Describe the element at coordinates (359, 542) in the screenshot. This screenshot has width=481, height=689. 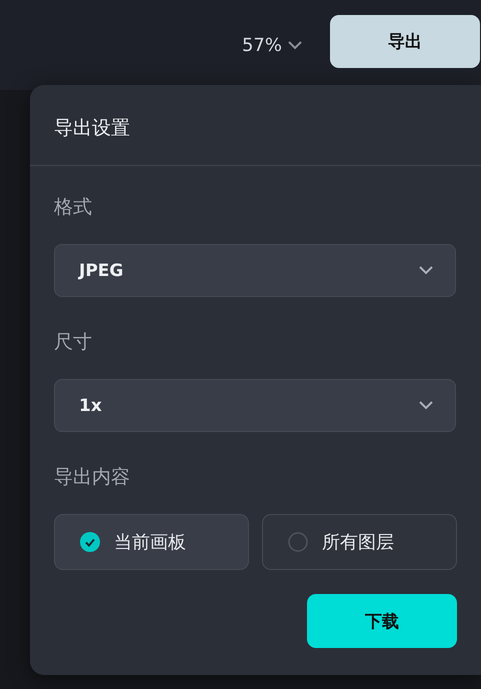
I see `radio-option: 所有图层` at that location.